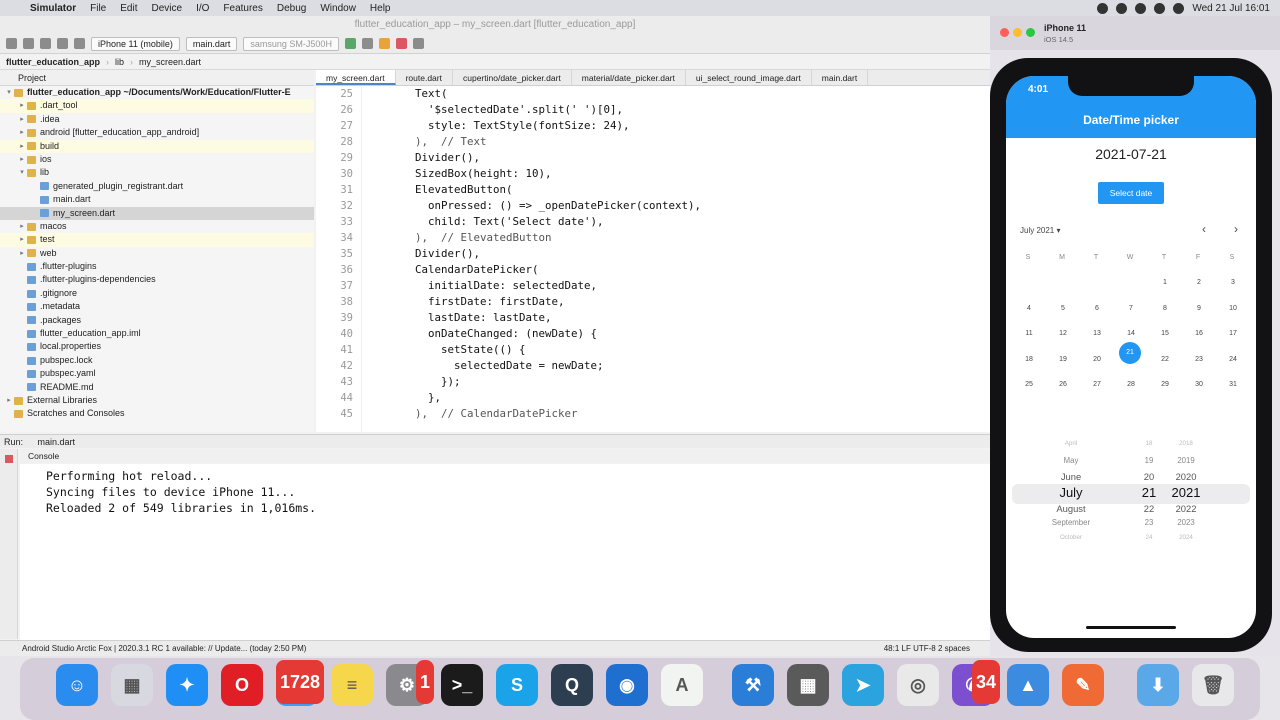 This screenshot has height=720, width=1280. I want to click on mail-icon: ✉1728, so click(299, 683).